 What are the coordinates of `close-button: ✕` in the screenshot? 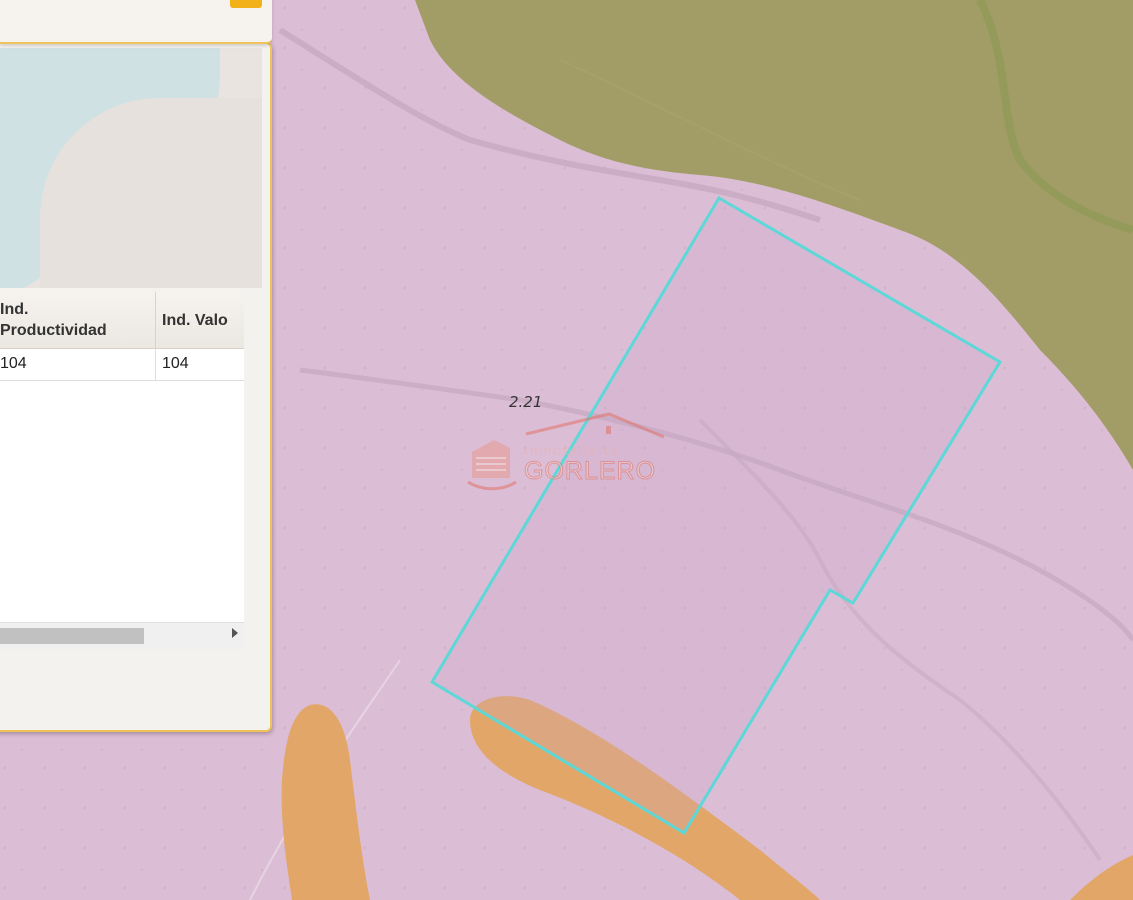 It's located at (246, 4).